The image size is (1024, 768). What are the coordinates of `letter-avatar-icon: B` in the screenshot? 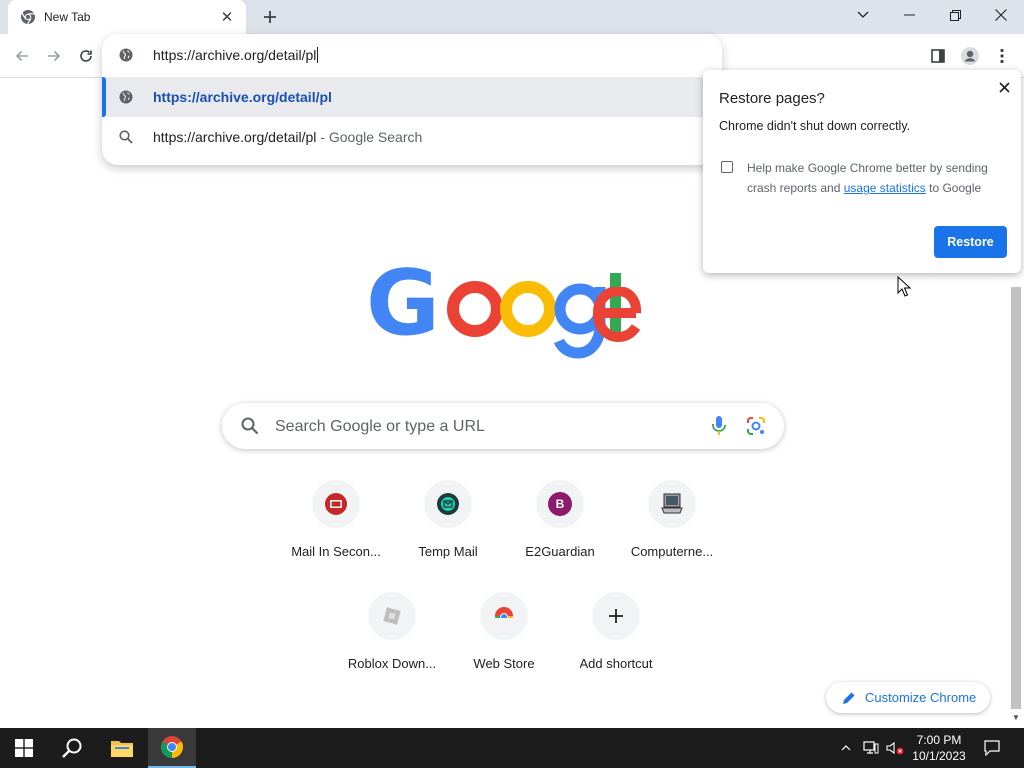 It's located at (560, 504).